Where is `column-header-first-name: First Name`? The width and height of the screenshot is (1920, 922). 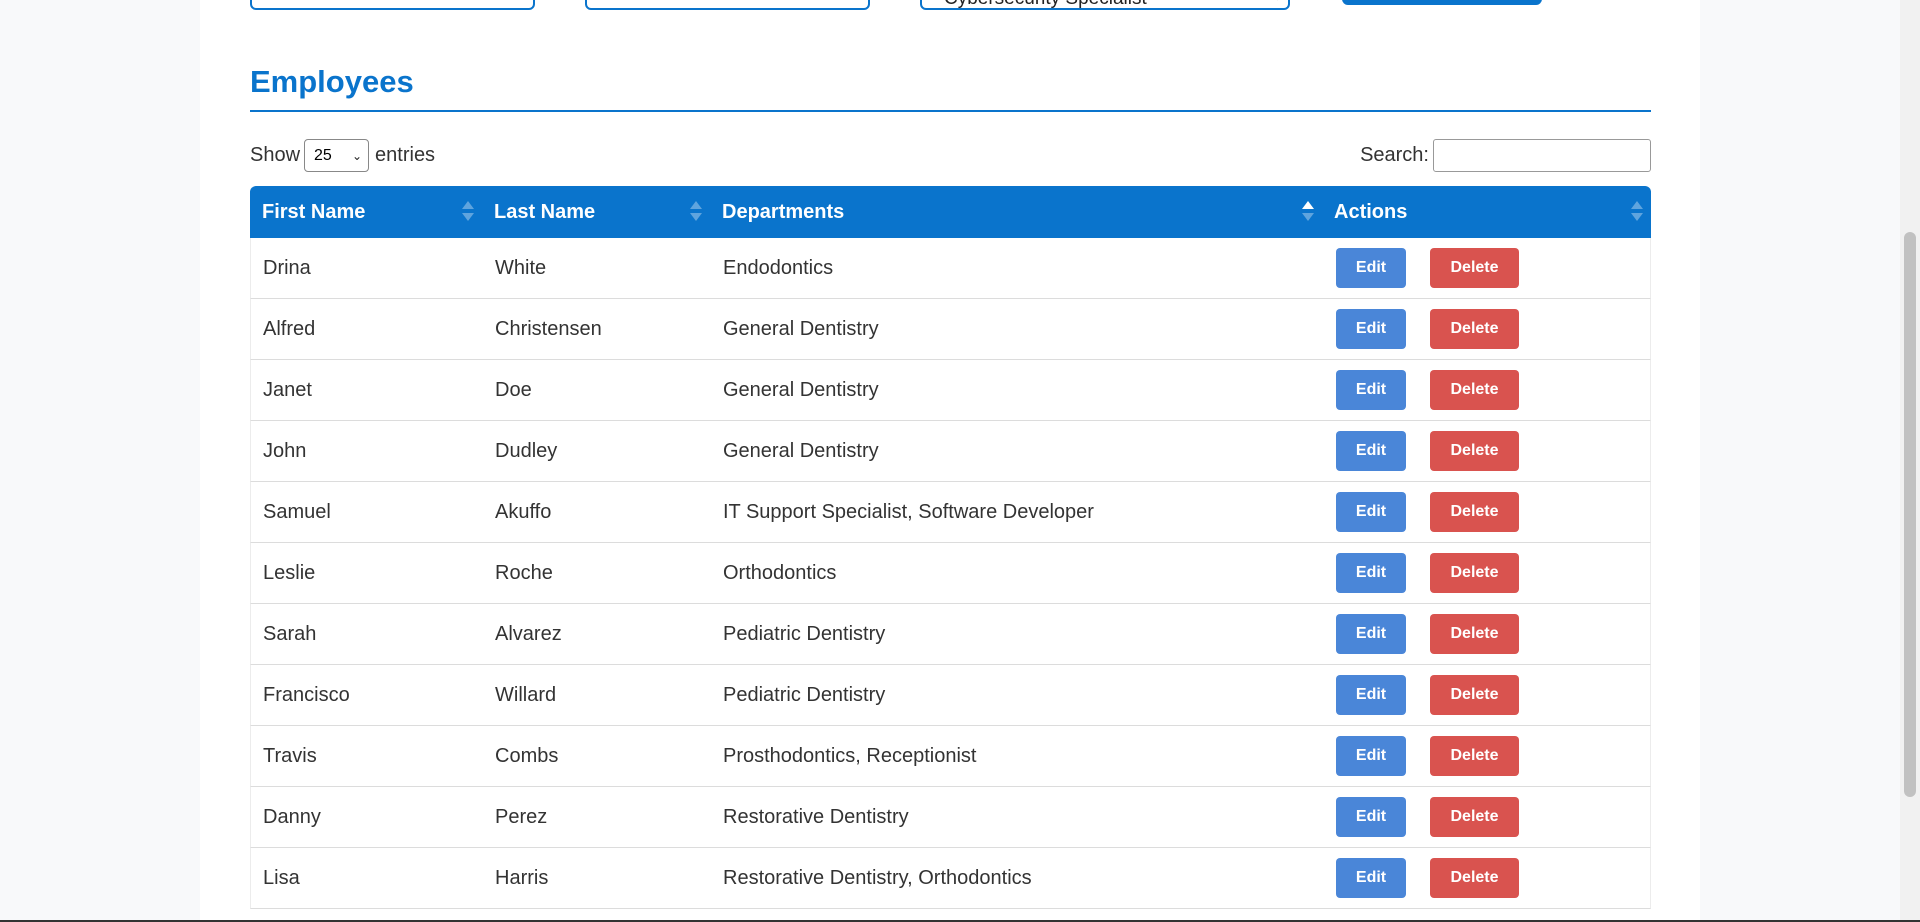 column-header-first-name: First Name is located at coordinates (366, 212).